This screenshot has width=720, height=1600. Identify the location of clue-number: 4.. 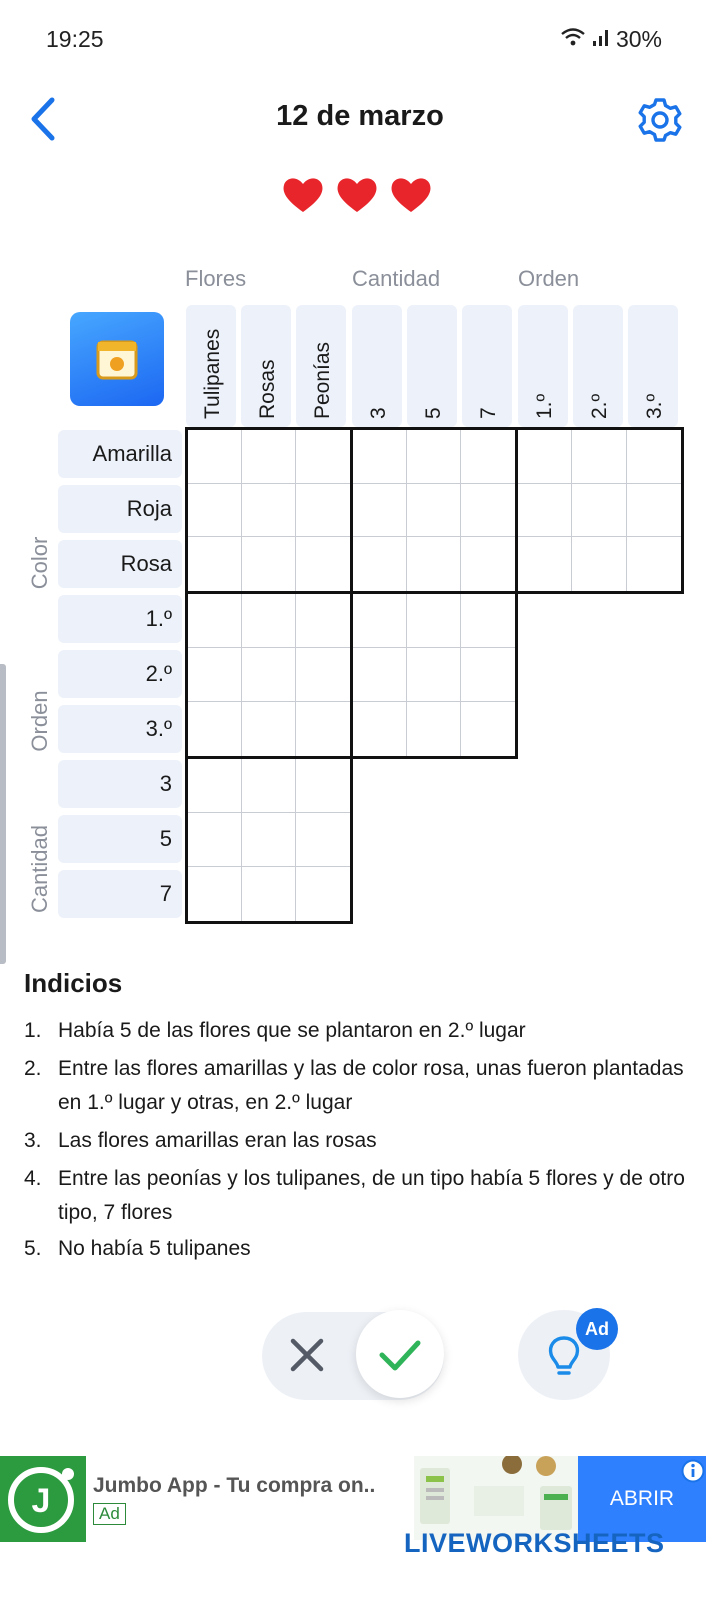
(33, 1178).